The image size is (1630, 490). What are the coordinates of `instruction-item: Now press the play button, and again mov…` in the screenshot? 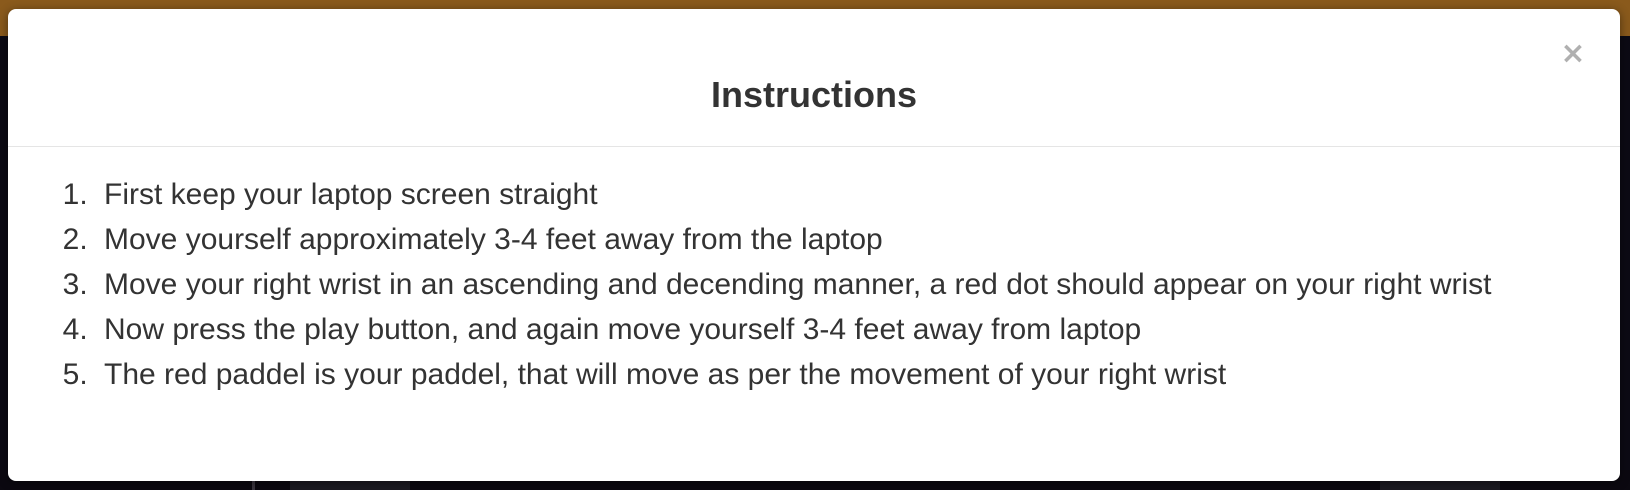 It's located at (858, 329).